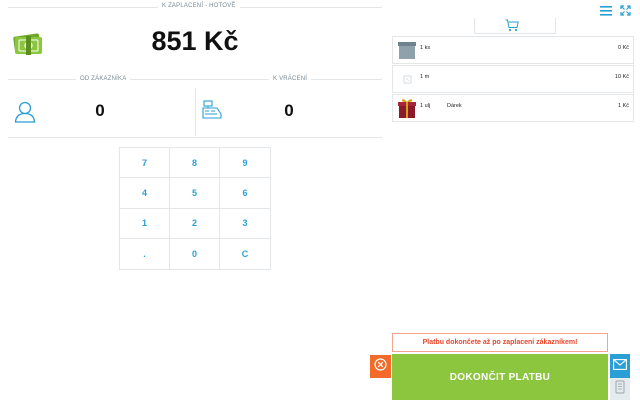  What do you see at coordinates (513, 108) in the screenshot?
I see `cart-item: 1 ulj Dárek 1 Kč` at bounding box center [513, 108].